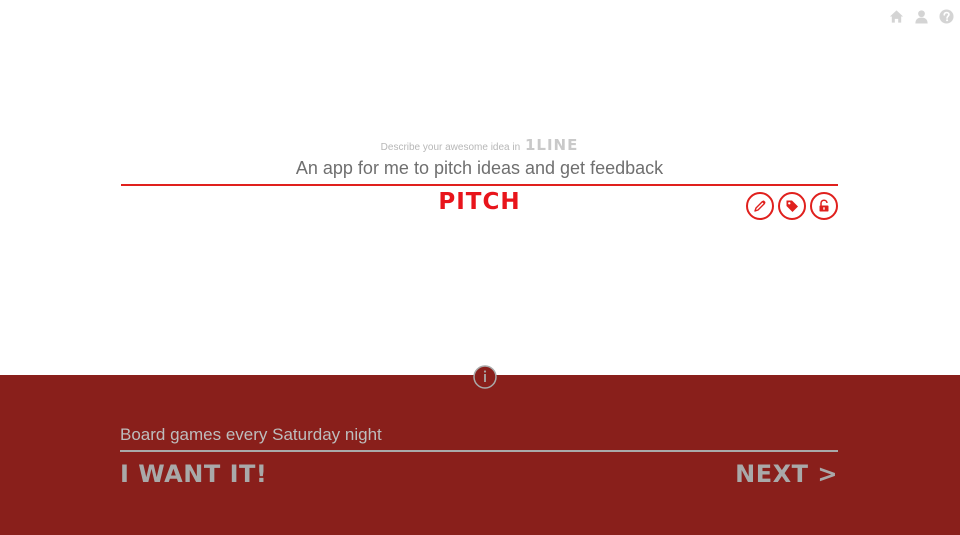 The image size is (960, 535). I want to click on pitch-button: PITCH, so click(479, 202).